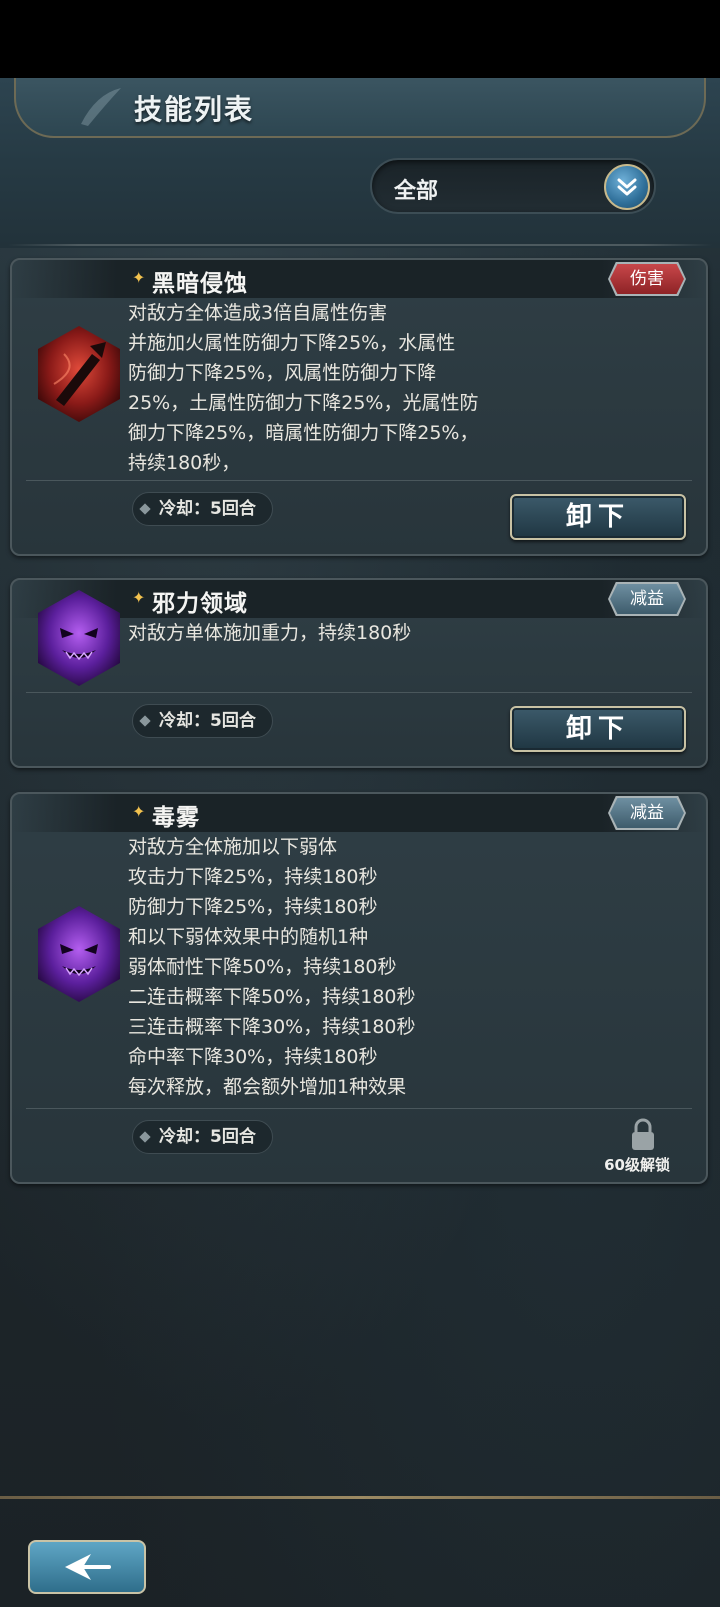  I want to click on unlock-level-label: 60级解锁, so click(637, 1165).